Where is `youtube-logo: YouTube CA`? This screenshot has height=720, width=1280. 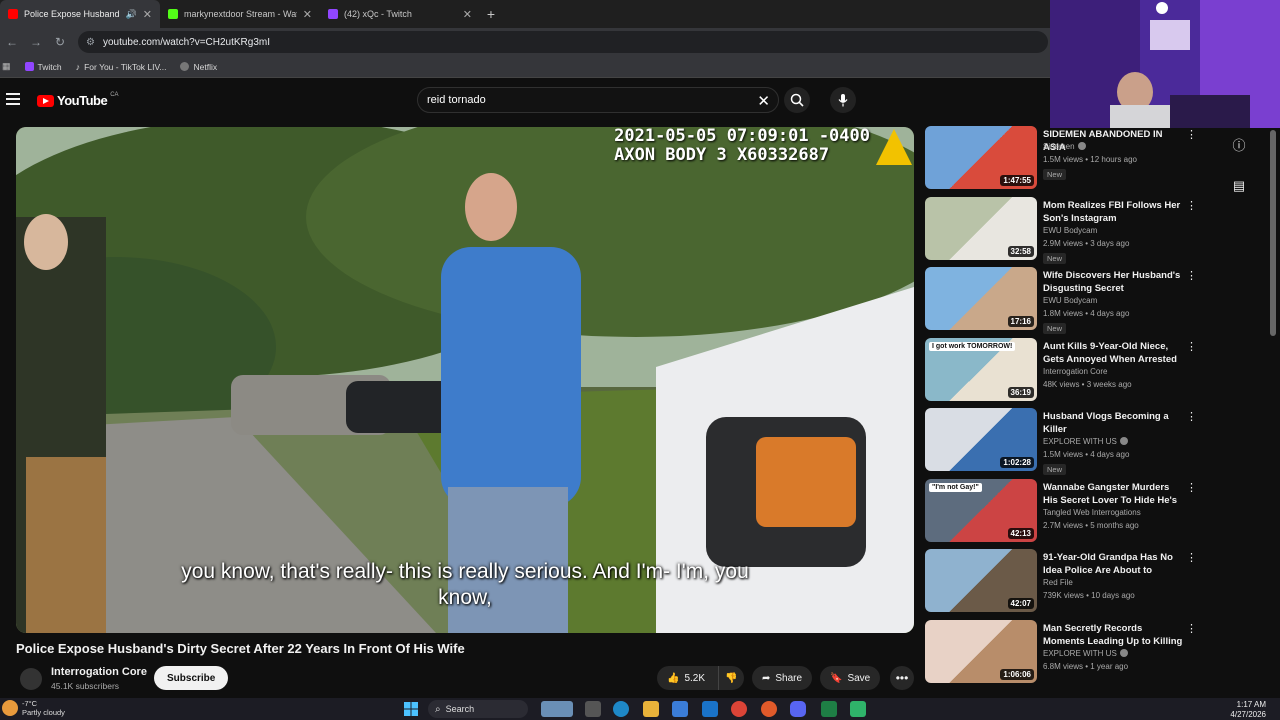
youtube-logo: YouTube CA is located at coordinates (78, 100).